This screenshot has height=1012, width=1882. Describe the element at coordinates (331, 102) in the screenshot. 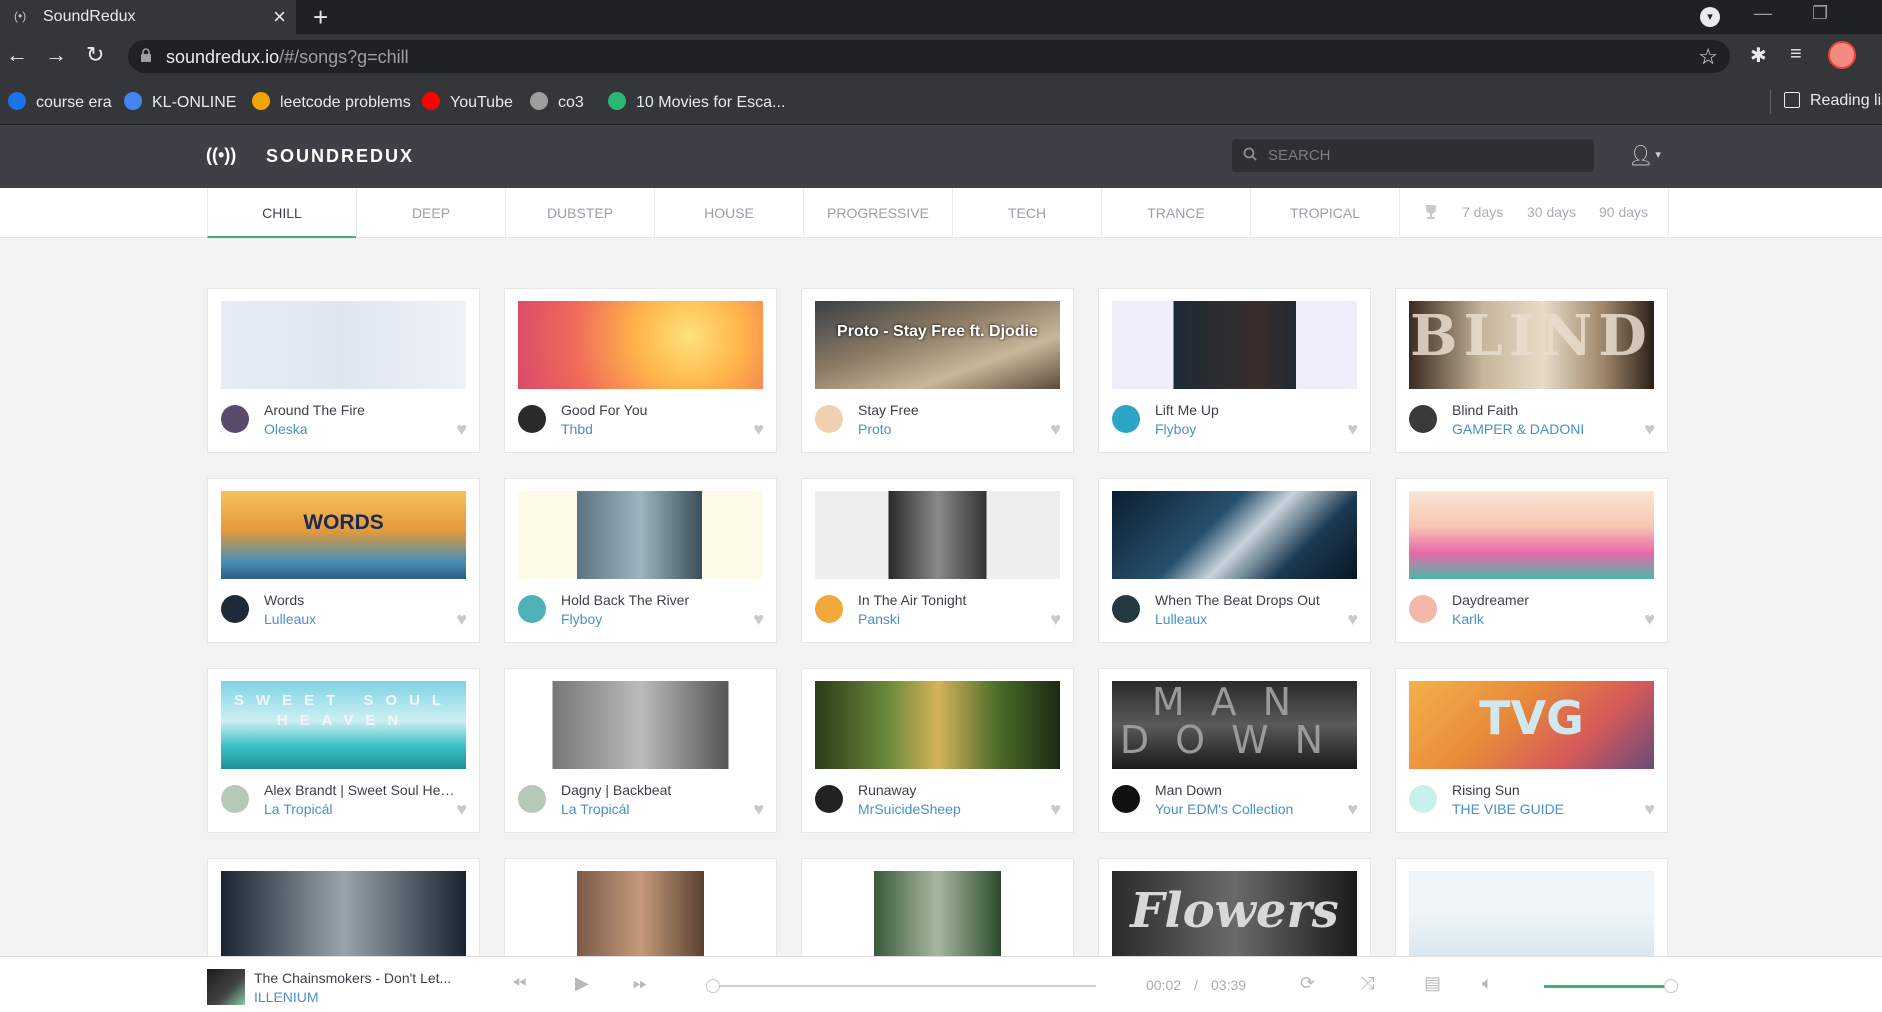

I see `bookmark-leetcode-problems: leetcode problems` at that location.